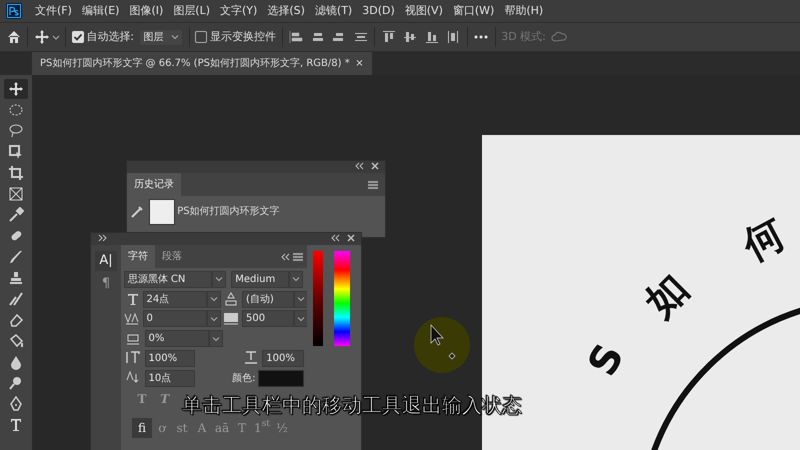 Image resolution: width=800 pixels, height=450 pixels. Describe the element at coordinates (283, 358) in the screenshot. I see `horizontal-scale-field: 100%` at that location.